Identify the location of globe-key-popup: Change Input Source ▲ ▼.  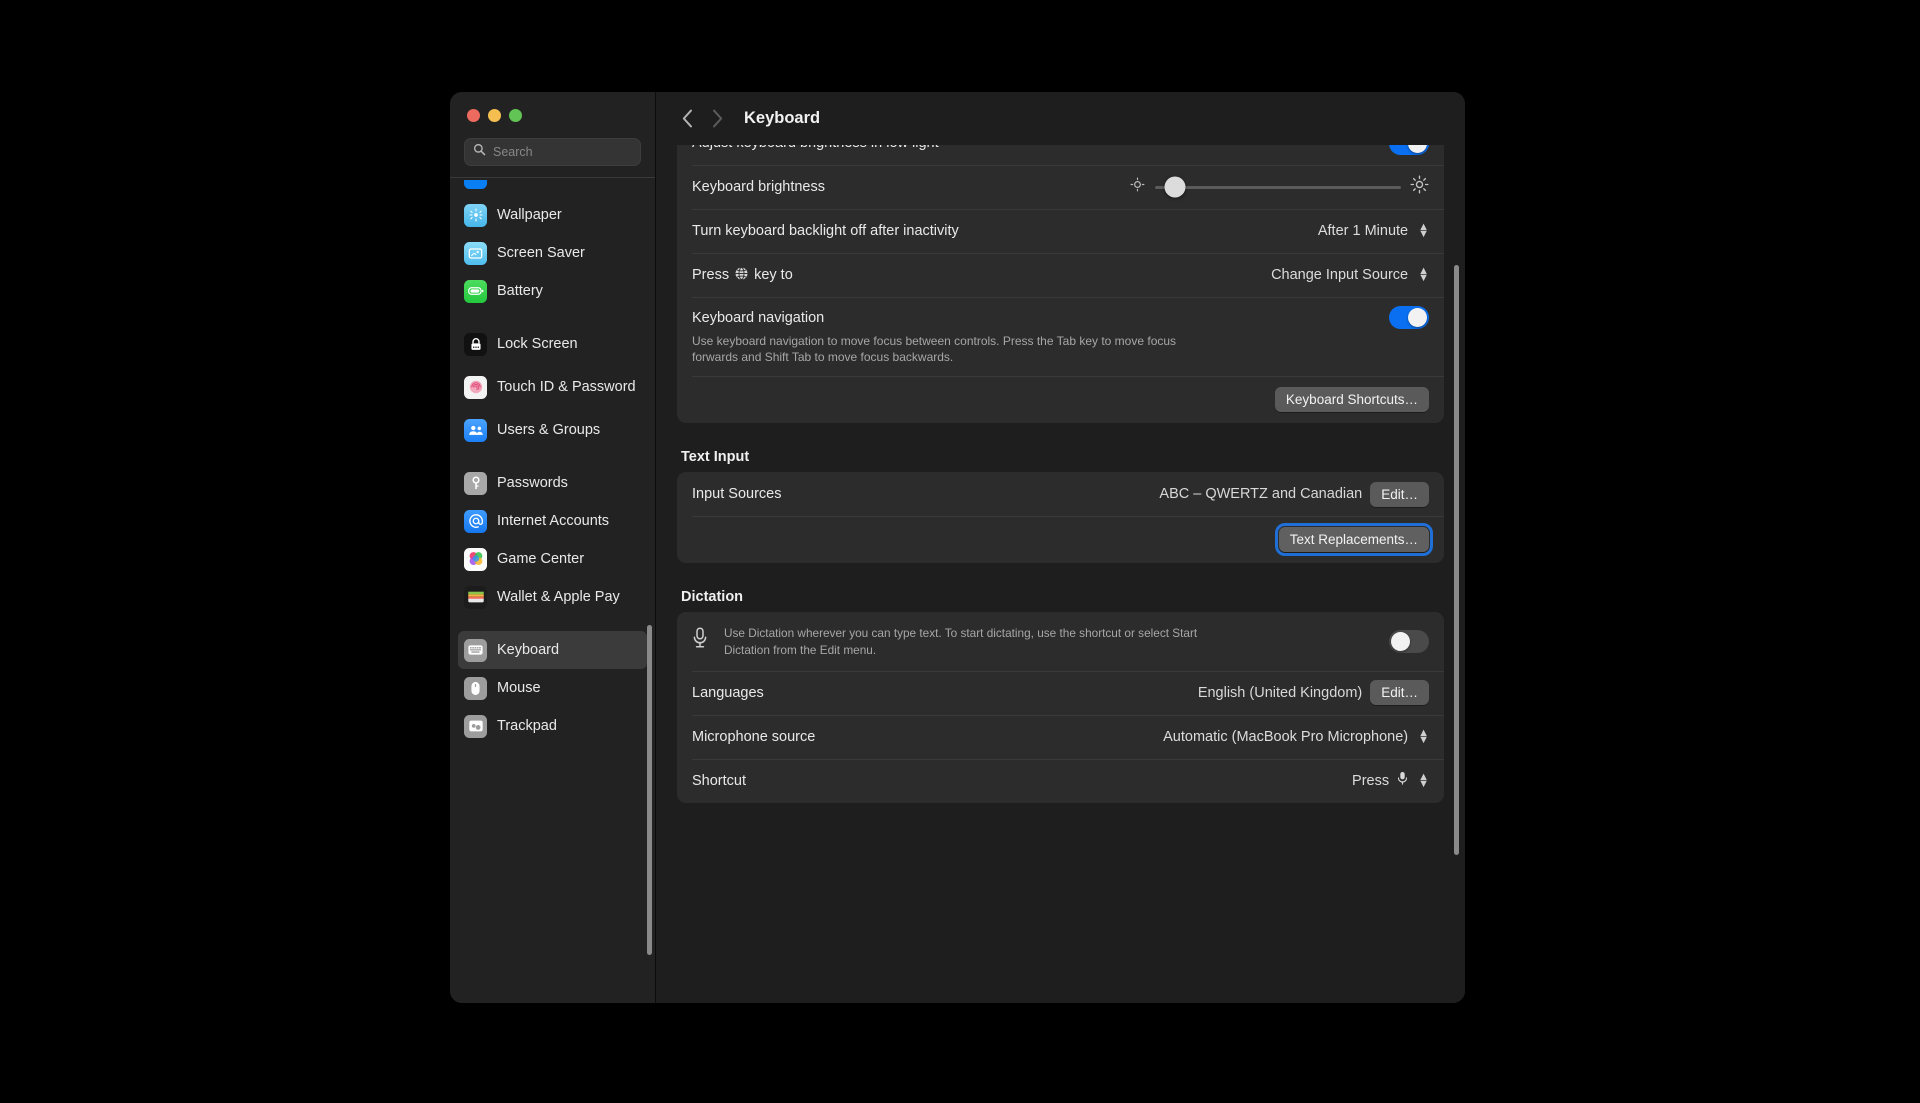
(1350, 274).